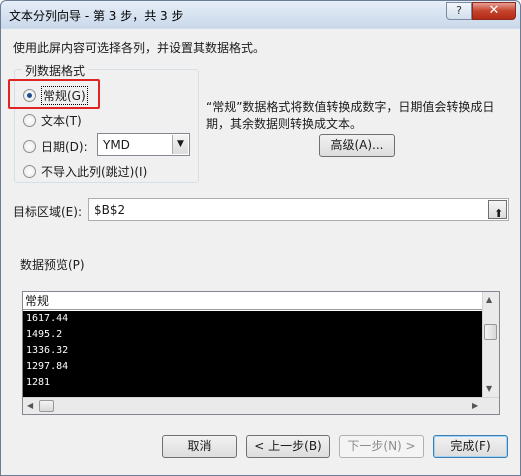  I want to click on vertical-scrollbar: ▲ ▼, so click(490, 344).